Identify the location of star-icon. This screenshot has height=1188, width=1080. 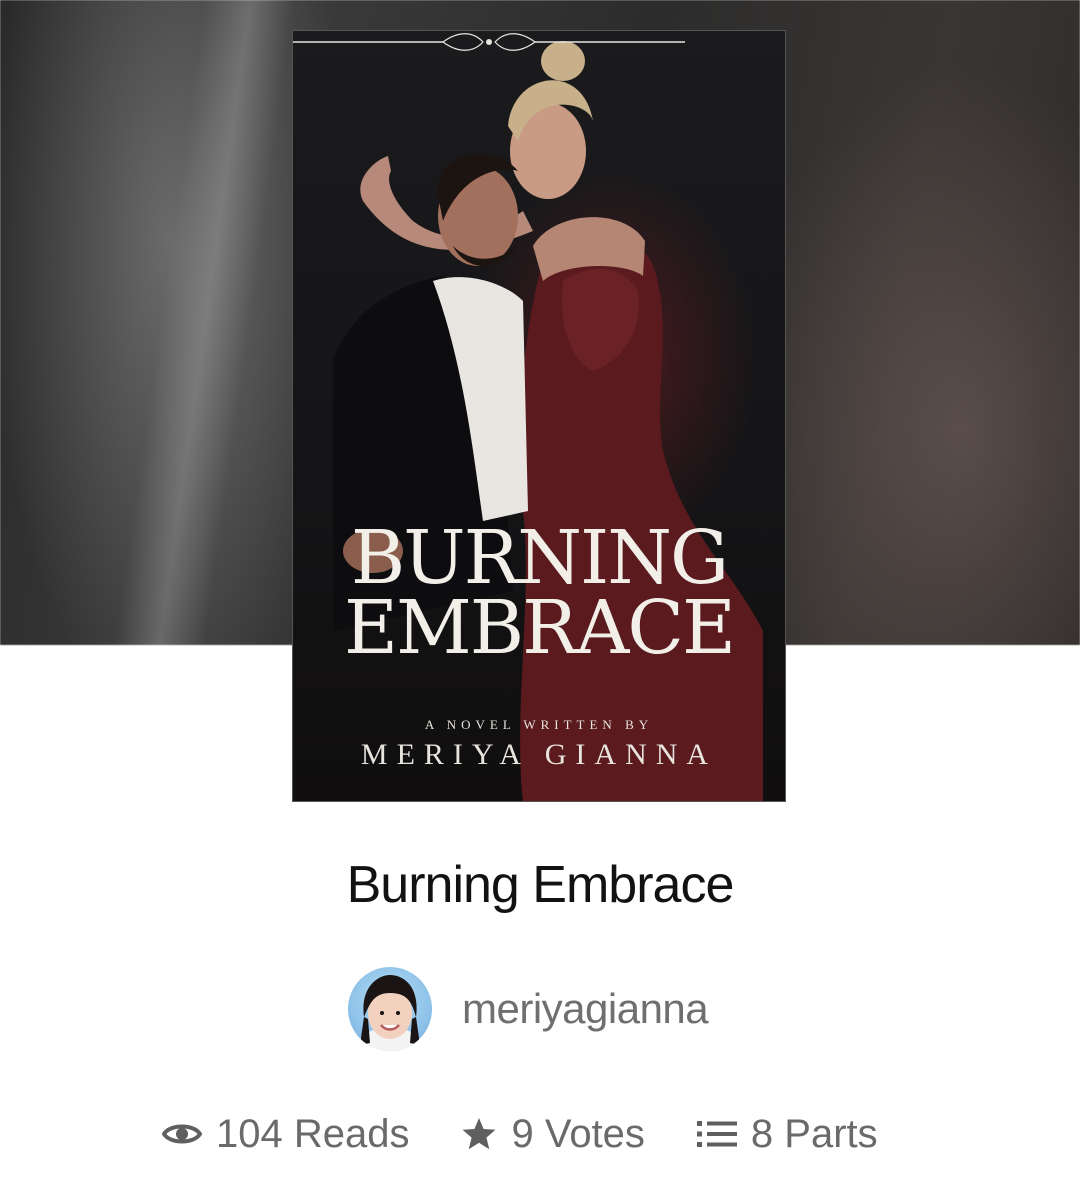
(479, 1134).